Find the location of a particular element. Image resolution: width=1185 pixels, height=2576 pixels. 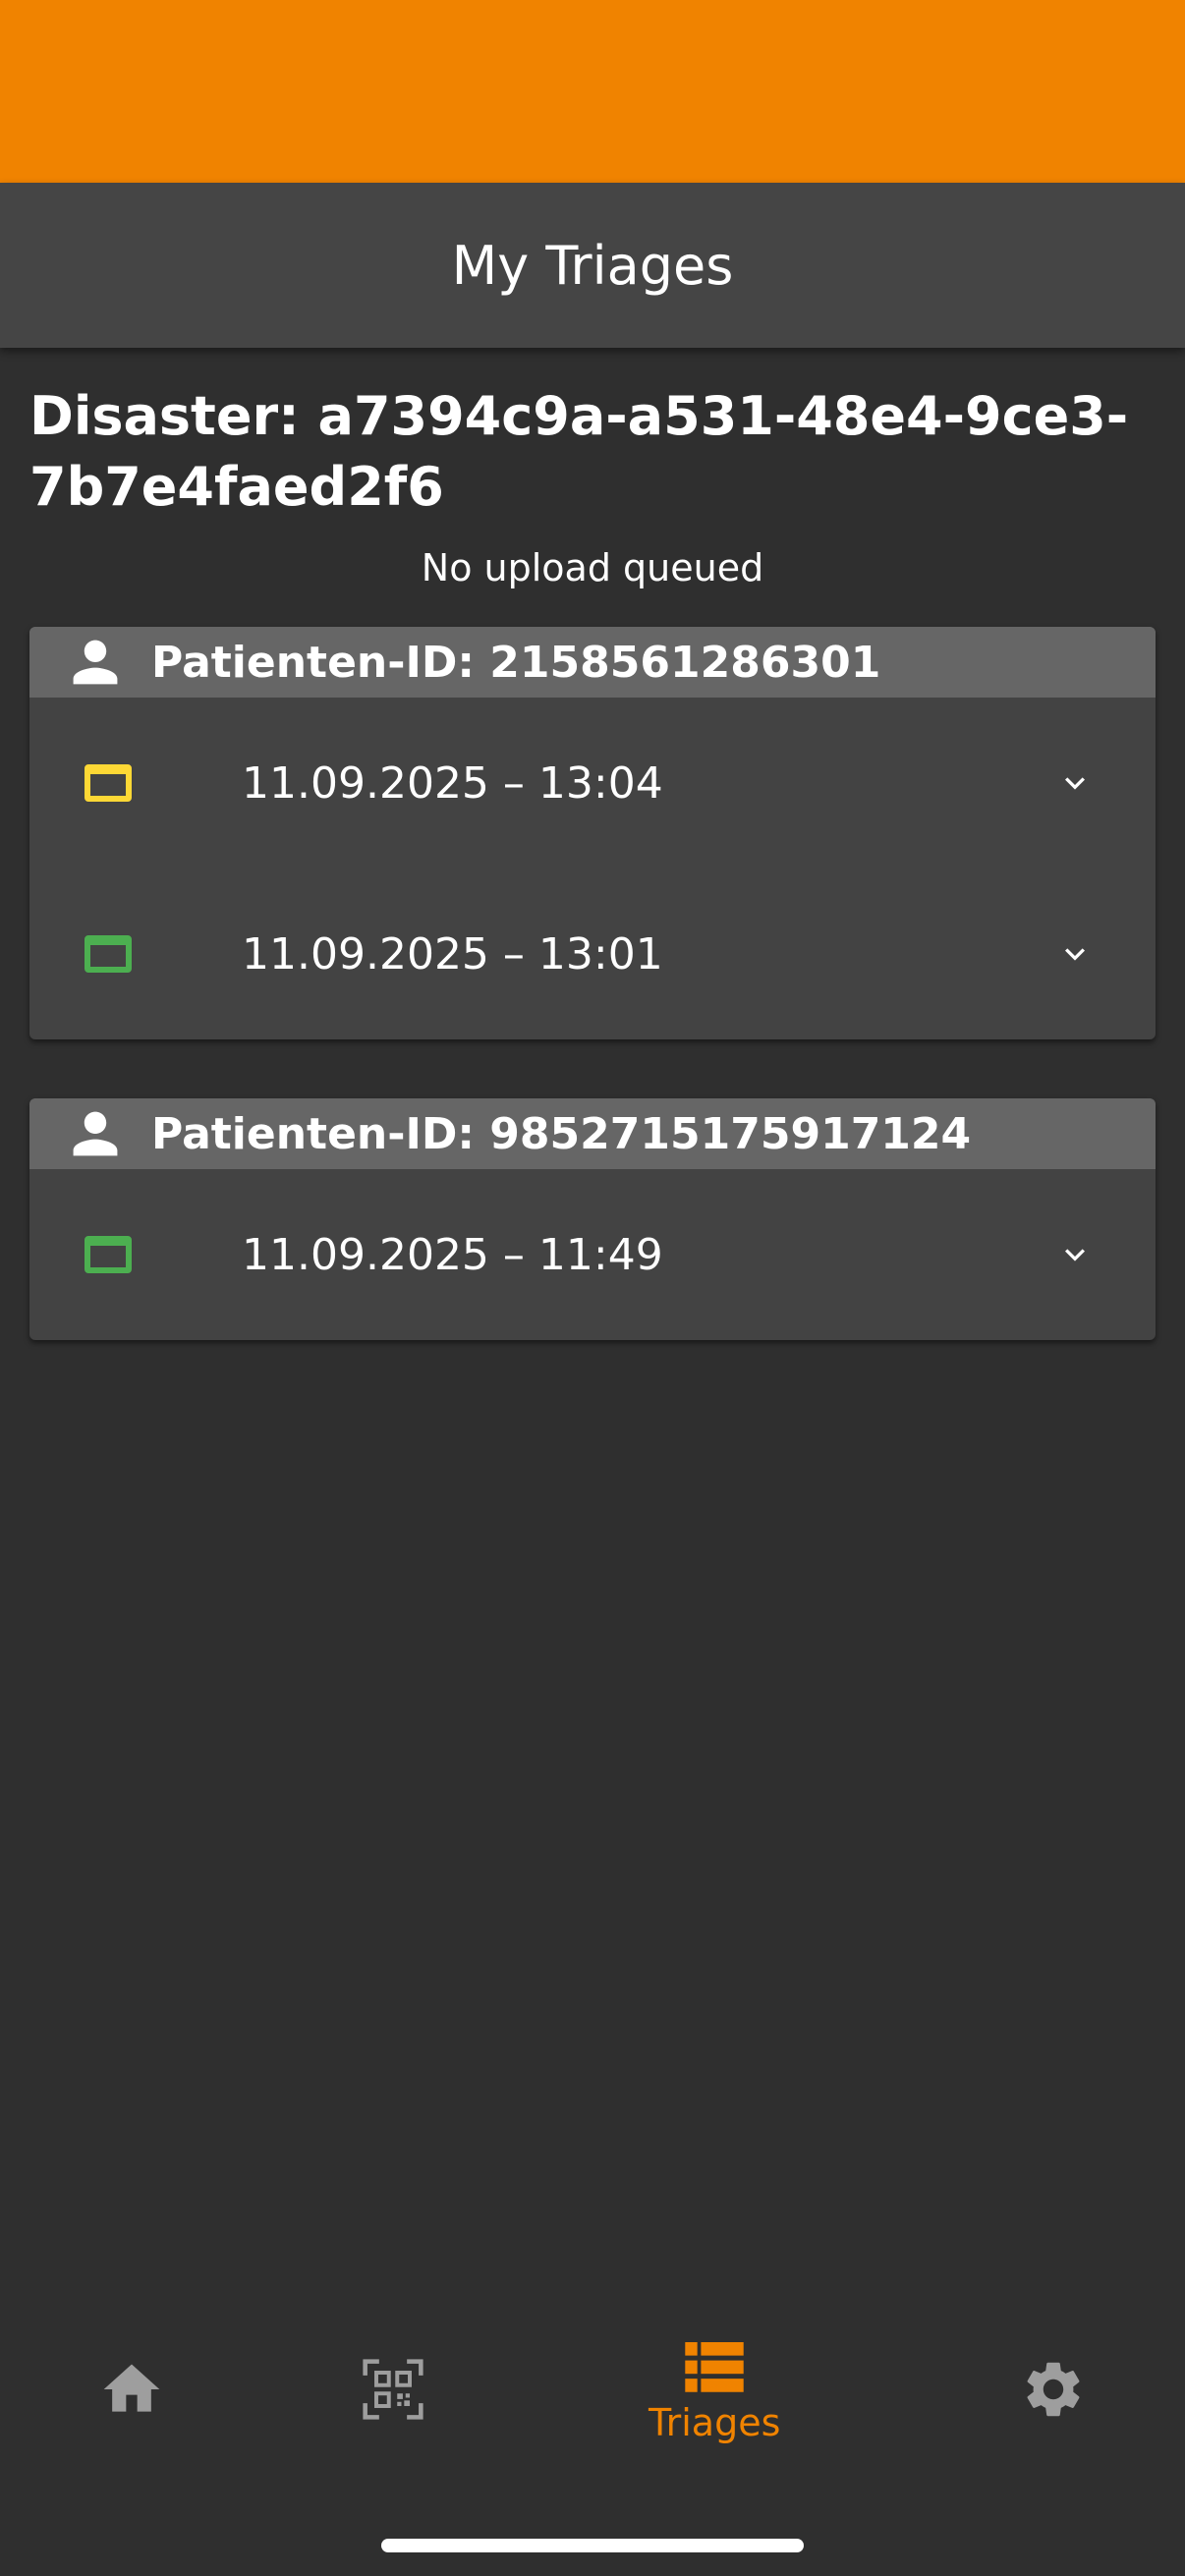

nav-home is located at coordinates (132, 2391).